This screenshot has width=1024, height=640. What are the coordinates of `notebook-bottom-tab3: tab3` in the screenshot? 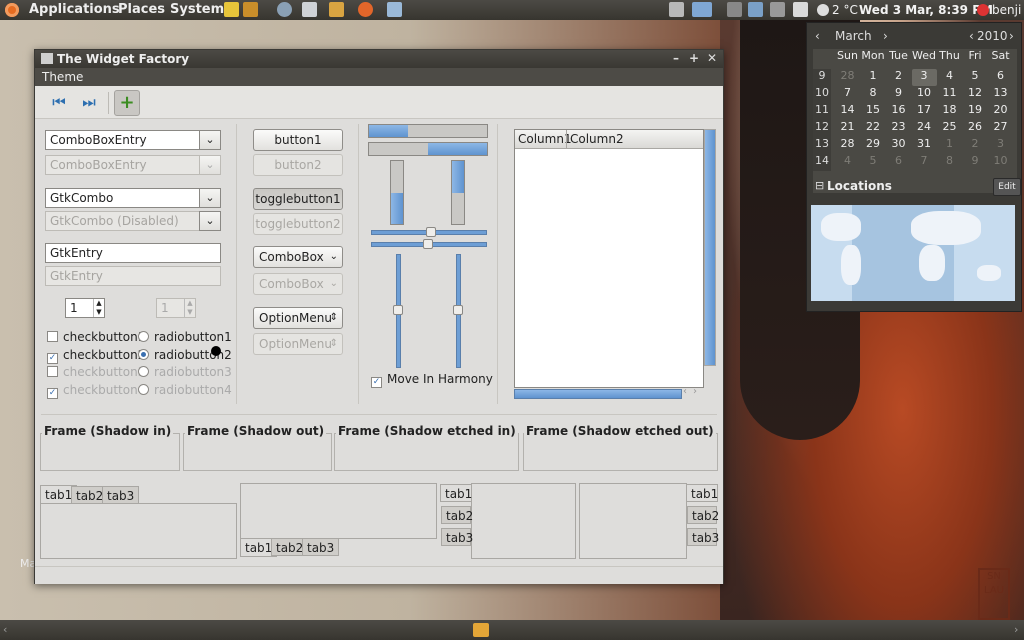 It's located at (321, 547).